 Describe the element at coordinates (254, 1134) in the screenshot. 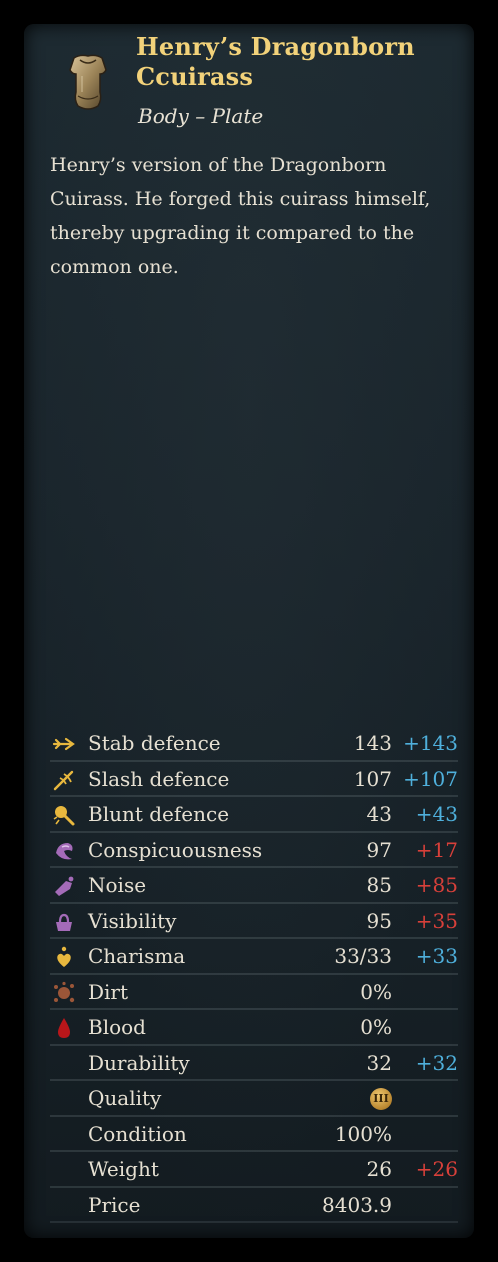

I see `stat-row-condition: Condition 100%` at that location.